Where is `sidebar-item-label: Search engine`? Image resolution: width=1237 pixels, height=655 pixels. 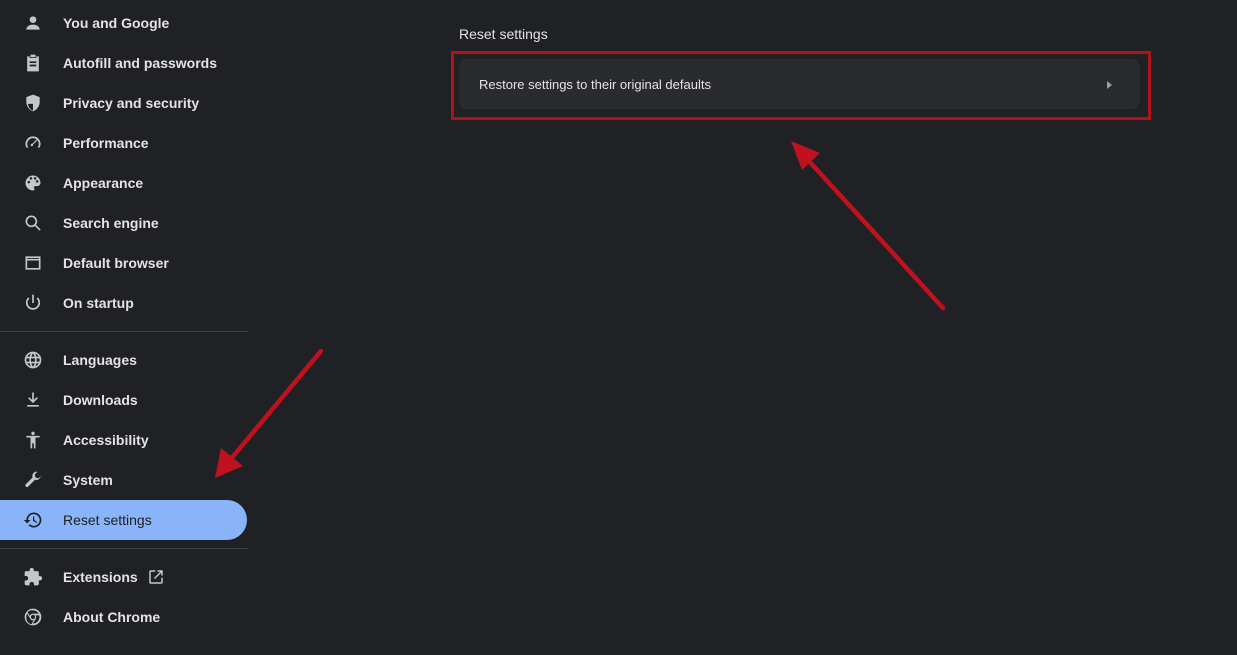 sidebar-item-label: Search engine is located at coordinates (111, 223).